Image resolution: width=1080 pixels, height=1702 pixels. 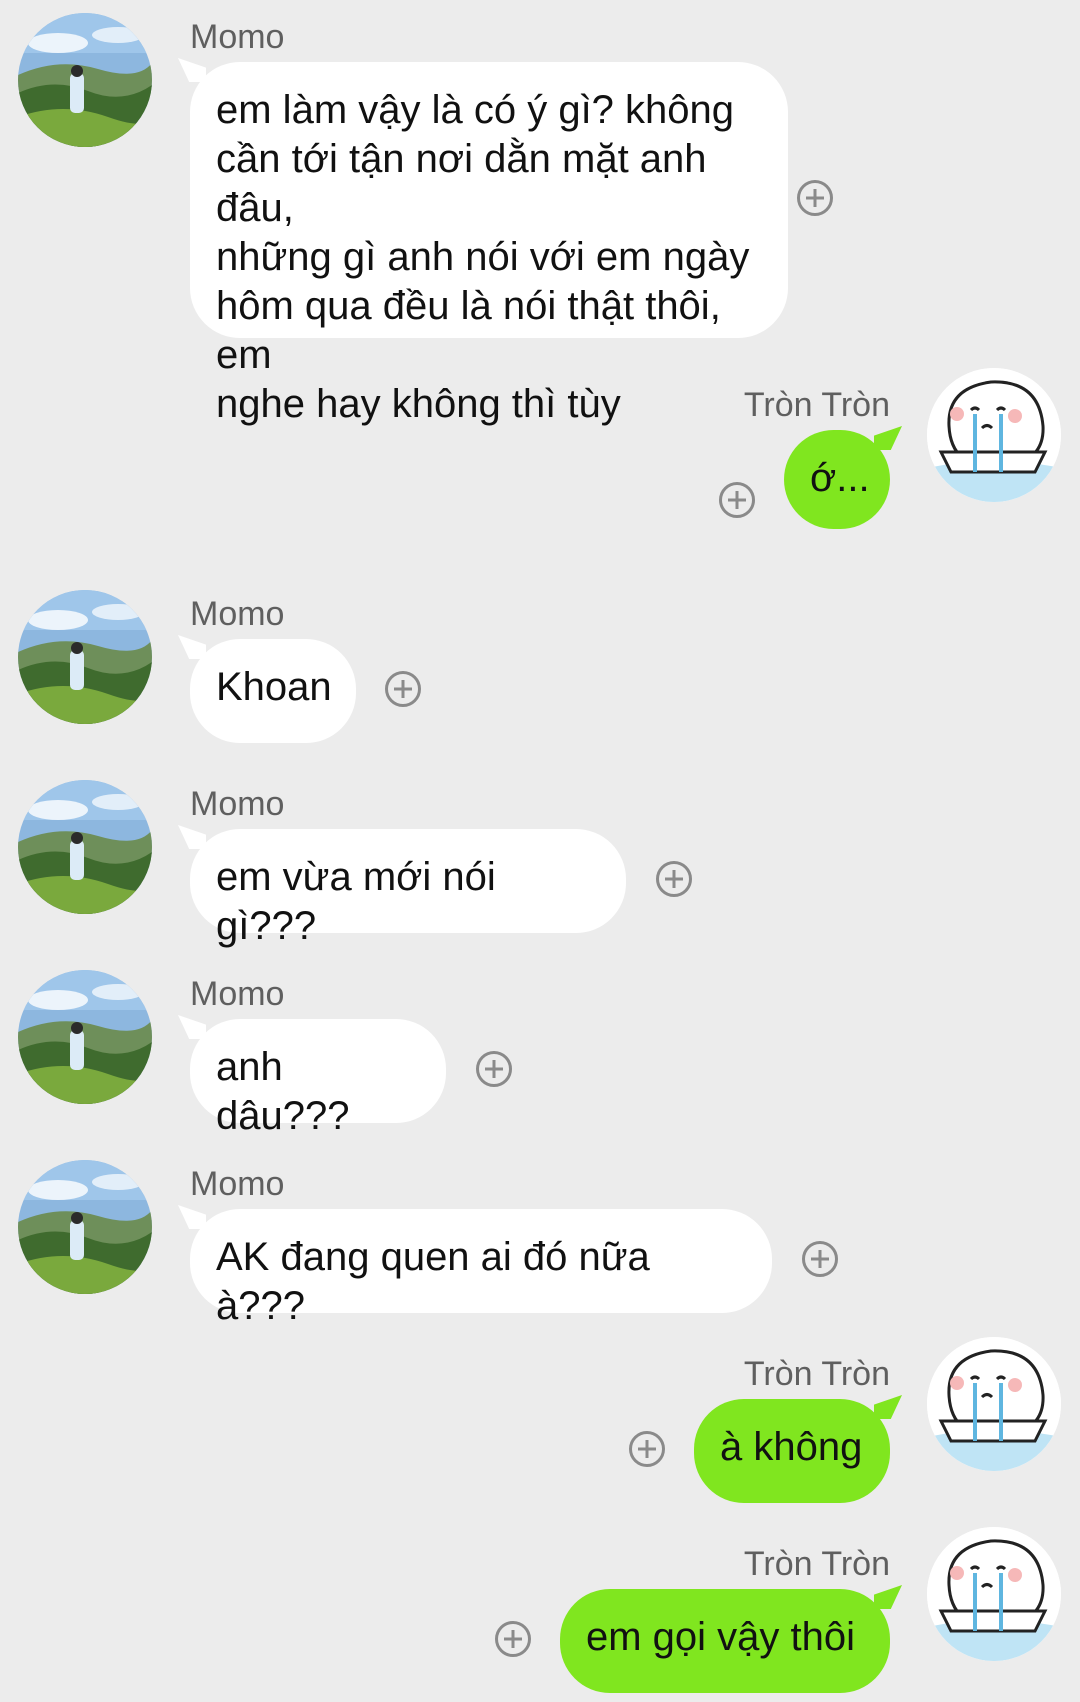 What do you see at coordinates (725, 1641) in the screenshot?
I see `message-bubble: em gọi vậy thôi` at bounding box center [725, 1641].